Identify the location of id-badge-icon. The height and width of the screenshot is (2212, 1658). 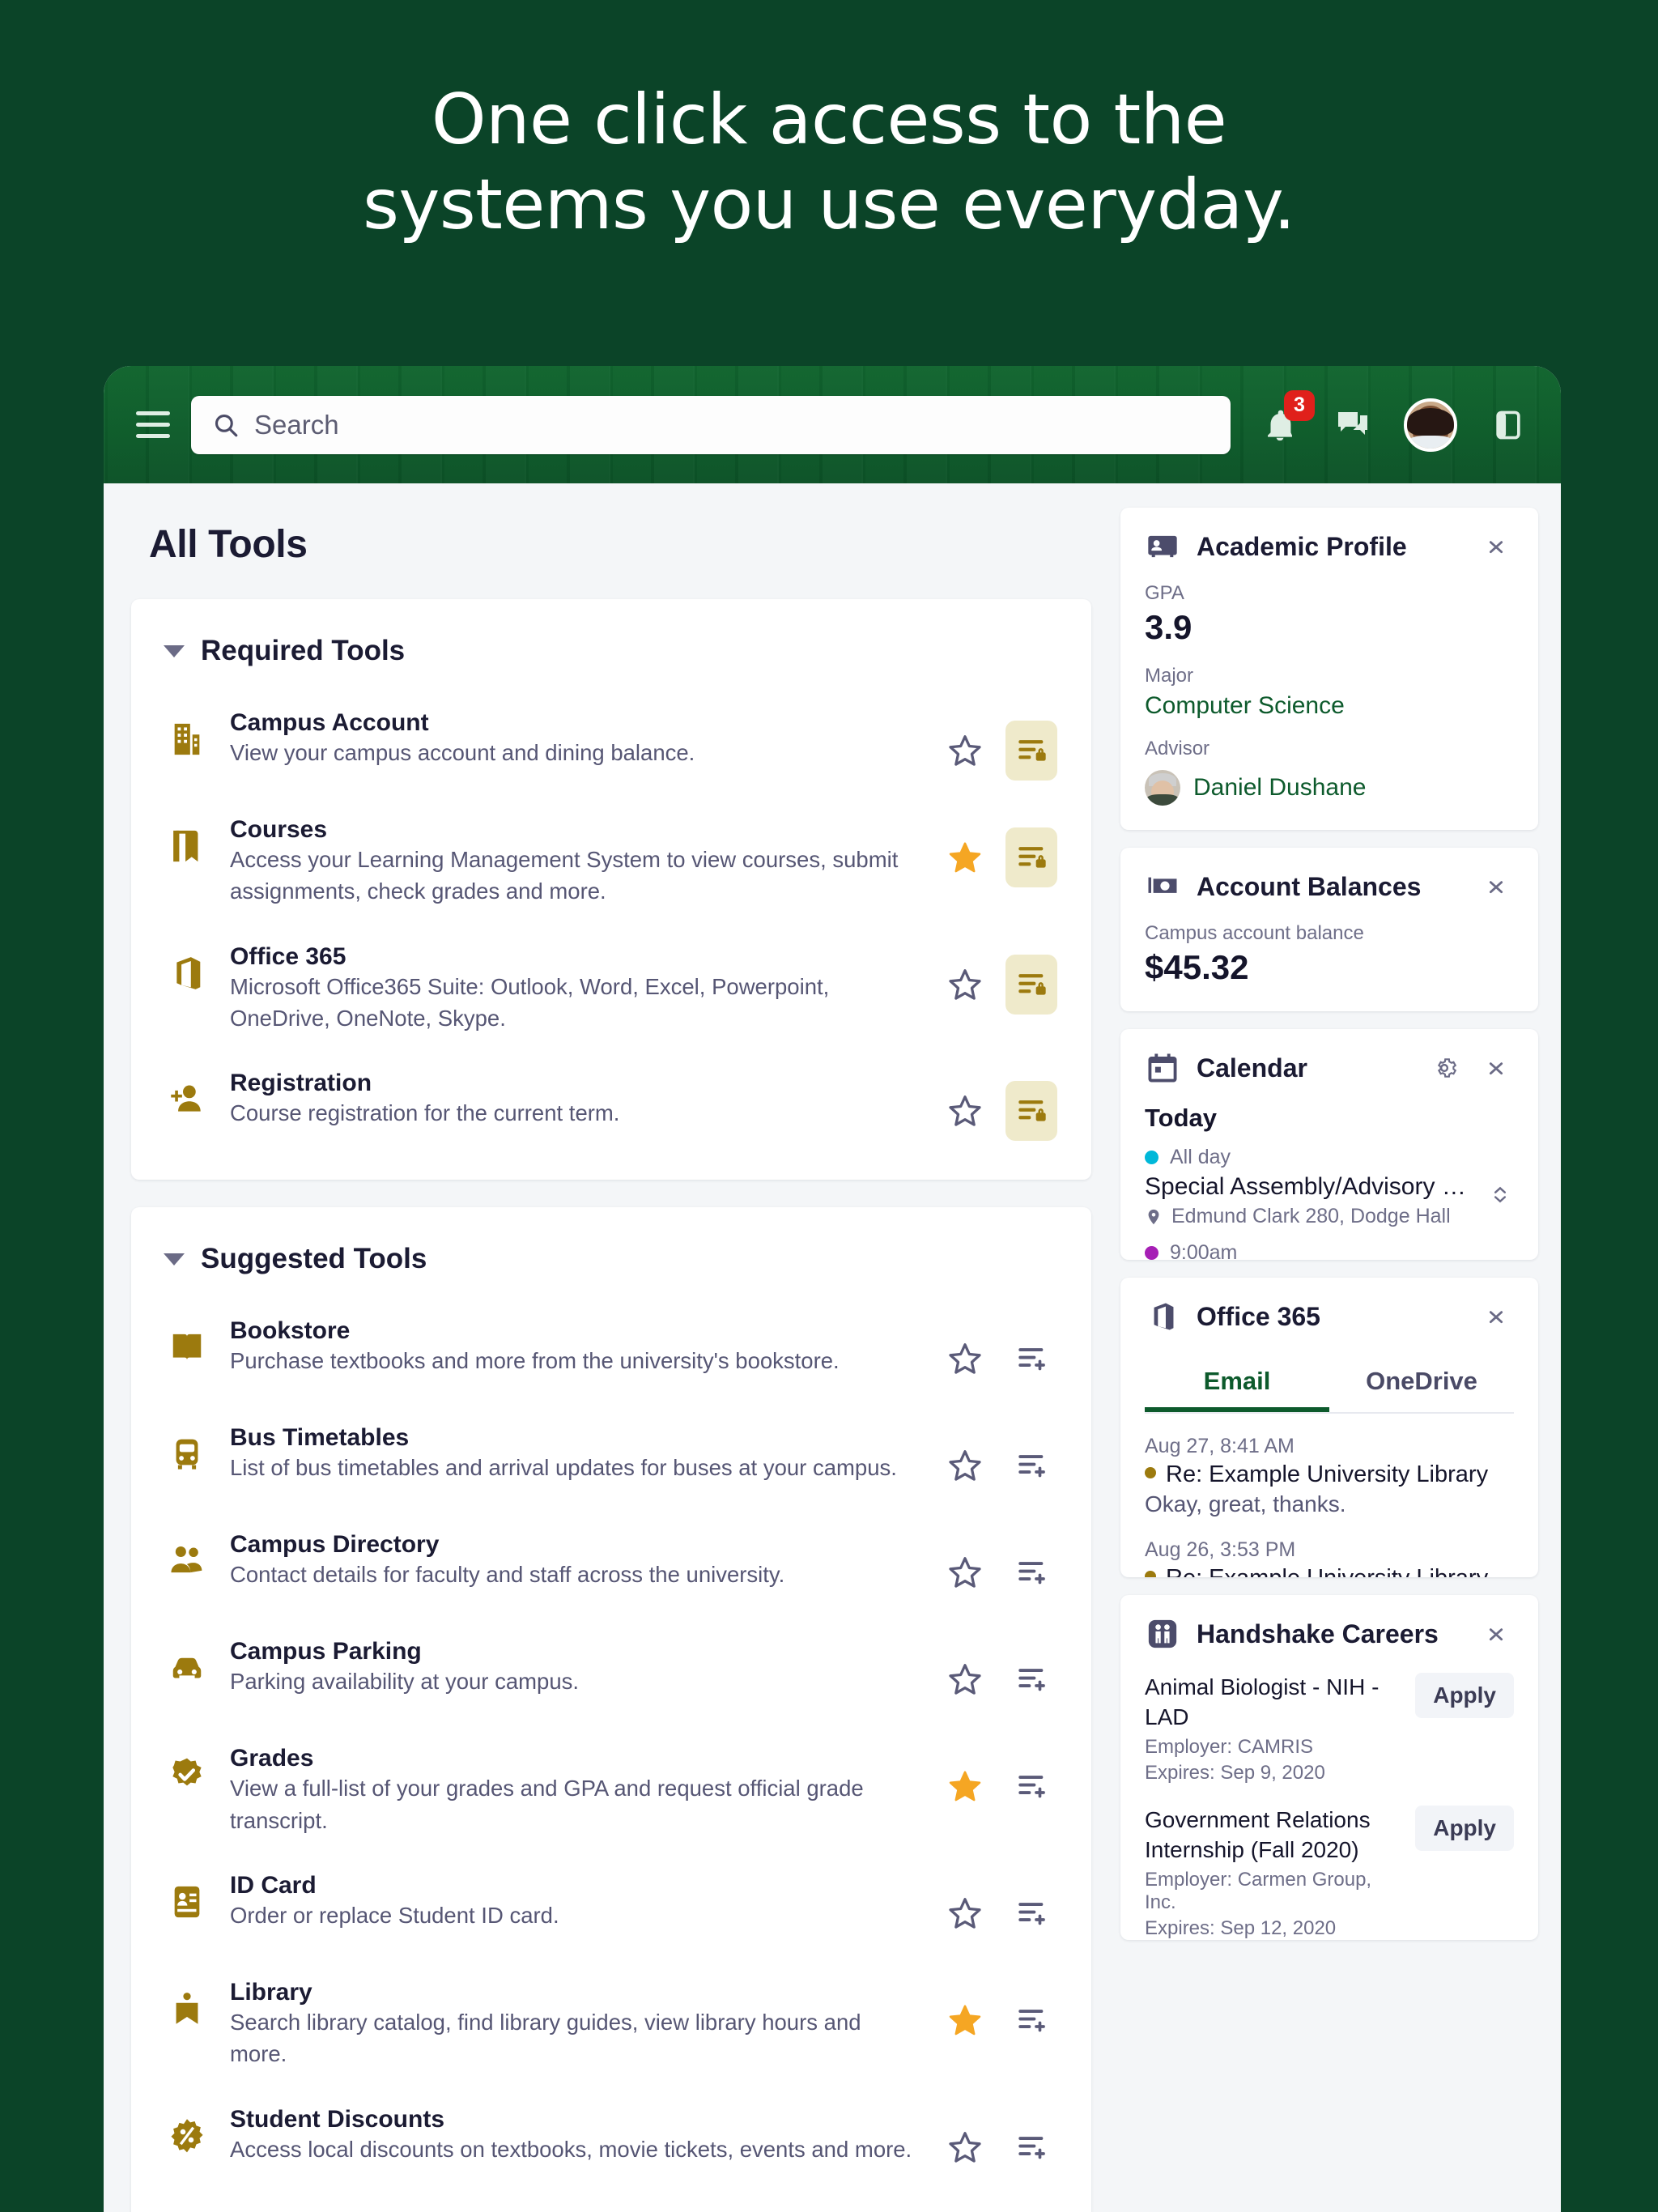
(1162, 547).